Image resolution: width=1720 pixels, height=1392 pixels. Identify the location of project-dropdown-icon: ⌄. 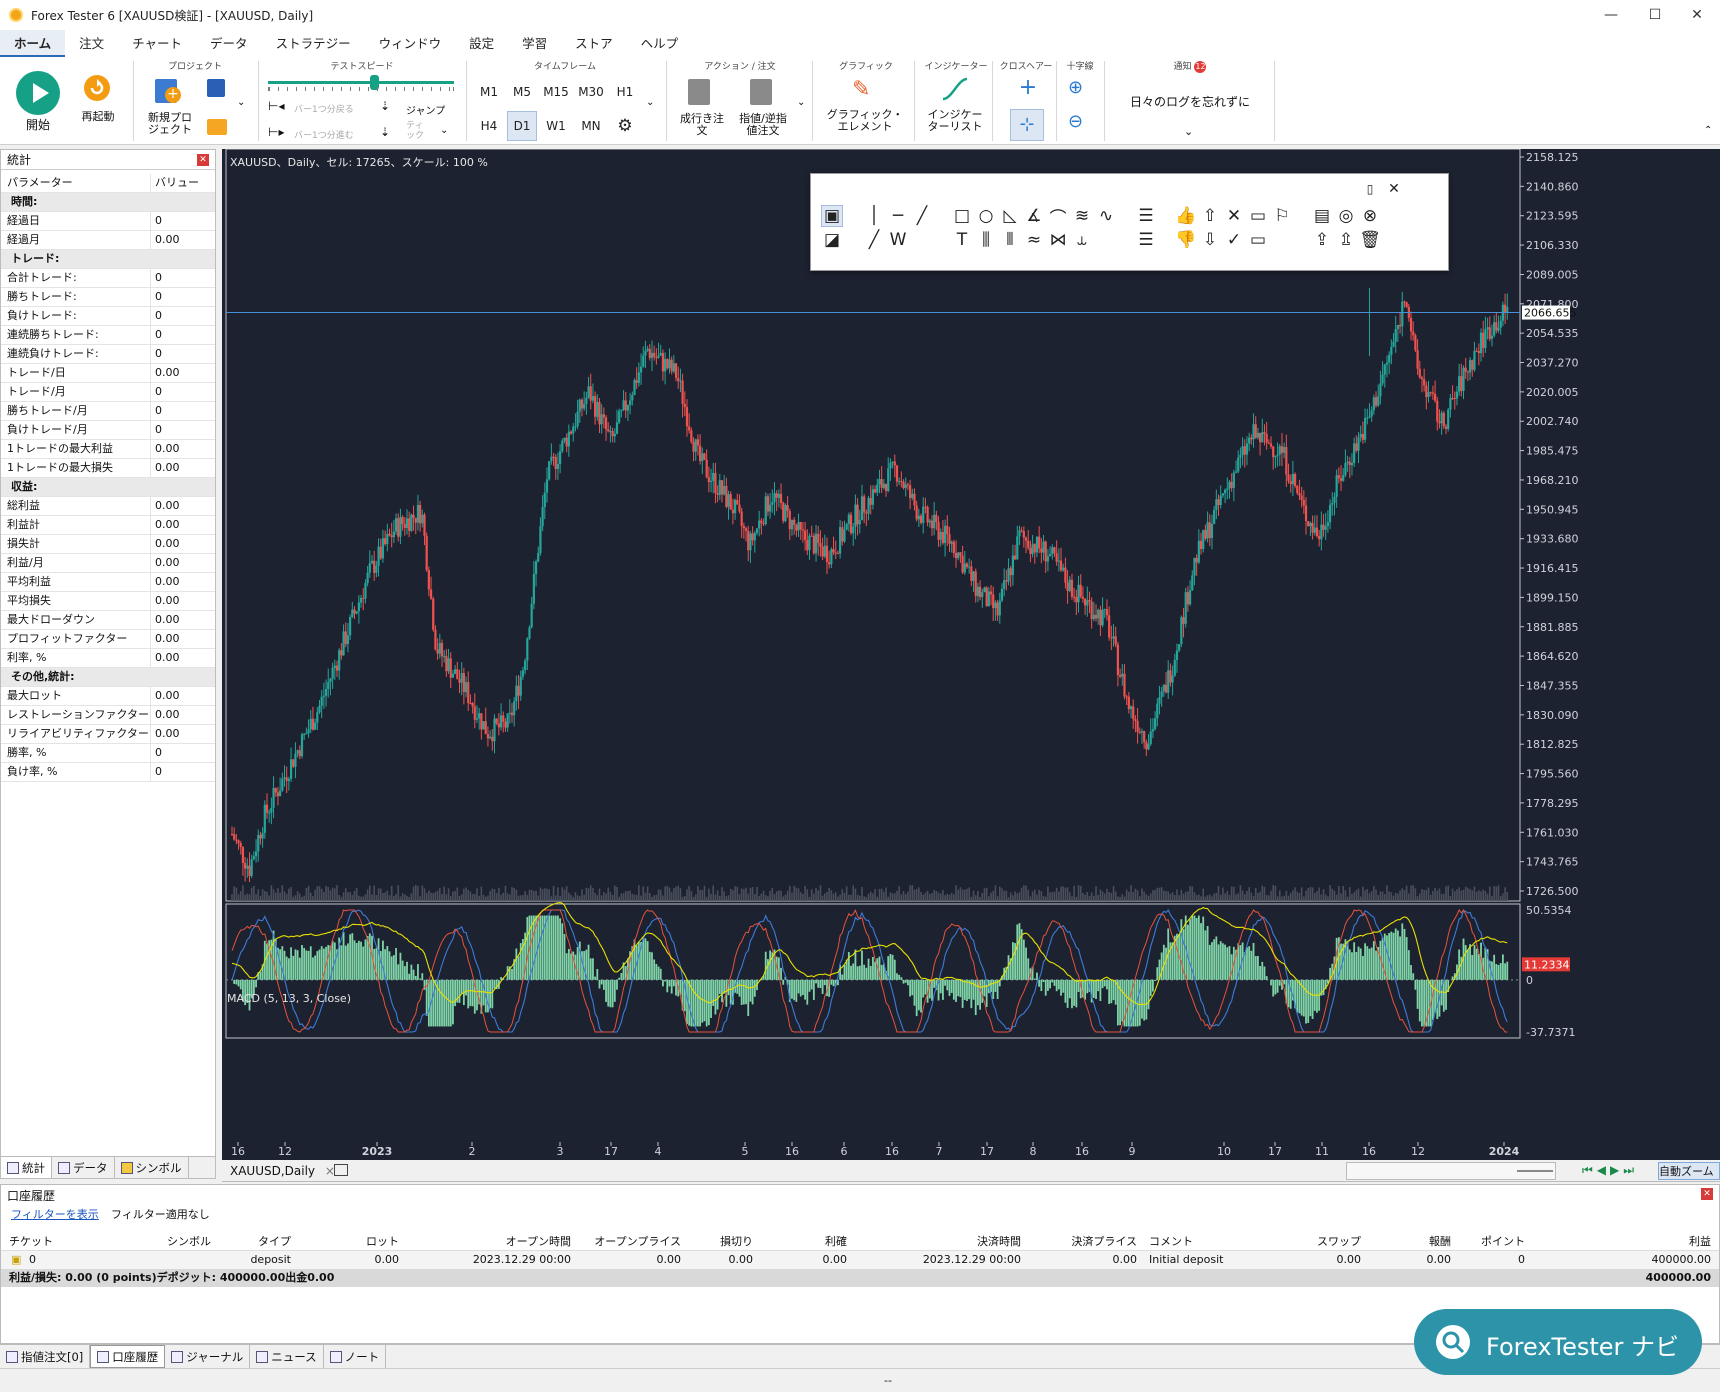
(241, 102).